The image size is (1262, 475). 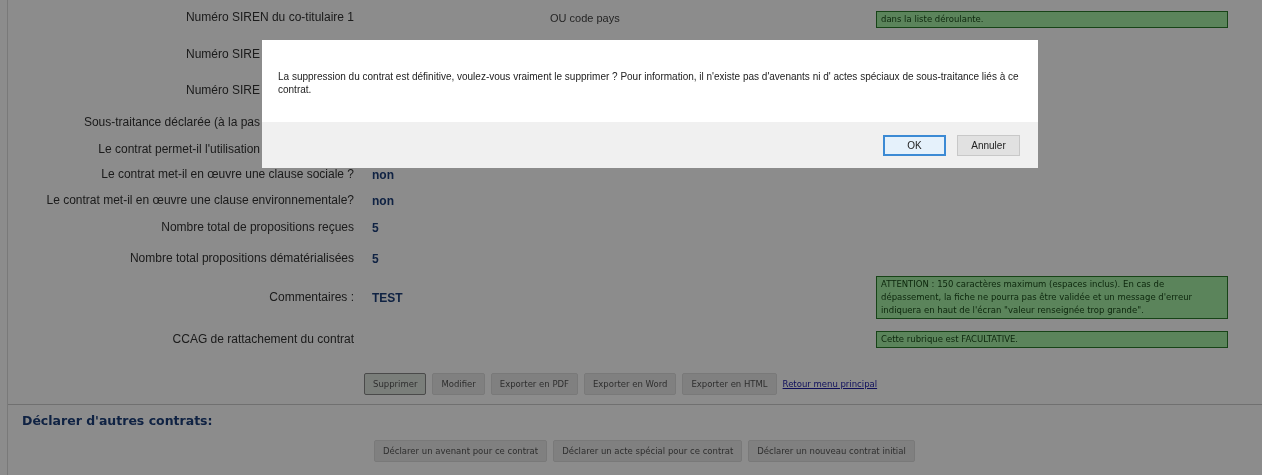 What do you see at coordinates (311, 297) in the screenshot?
I see `field-label: Commentaires :` at bounding box center [311, 297].